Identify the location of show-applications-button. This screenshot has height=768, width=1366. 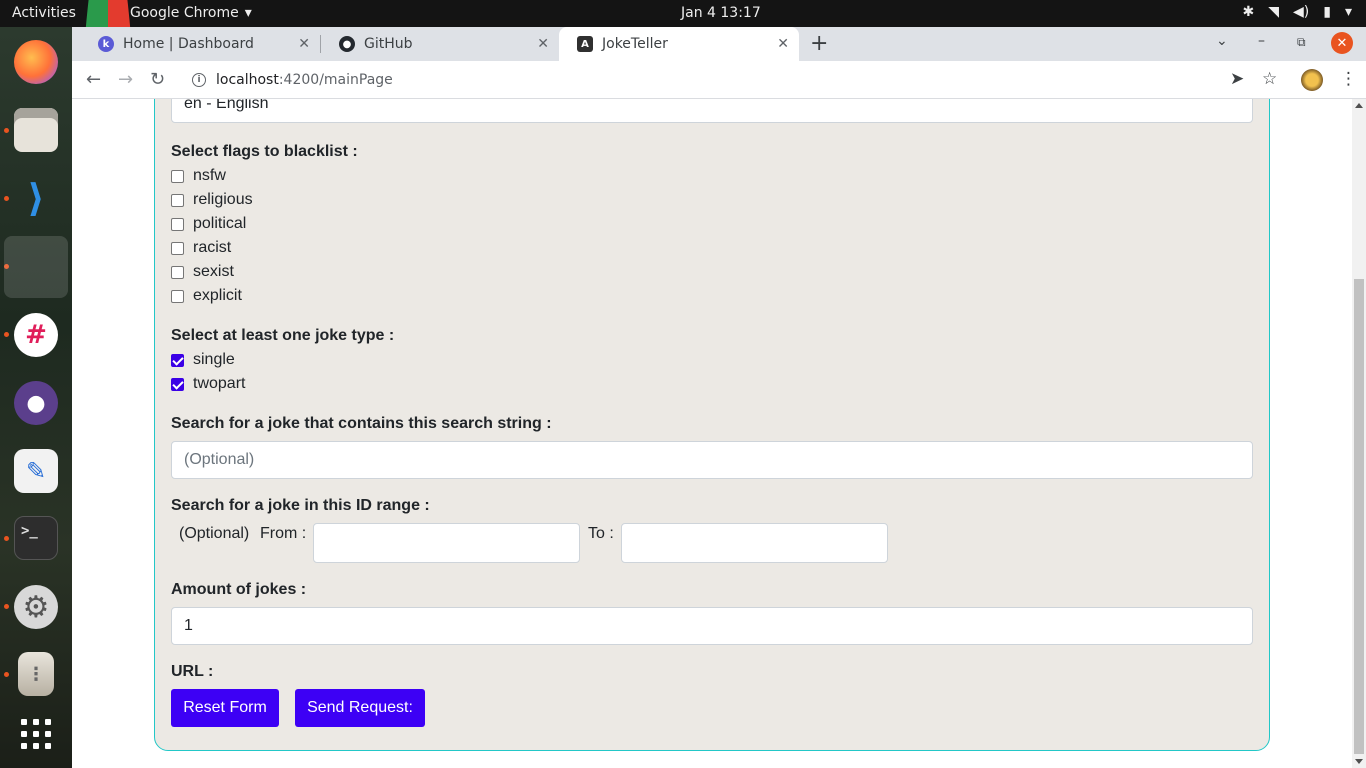
(36, 734).